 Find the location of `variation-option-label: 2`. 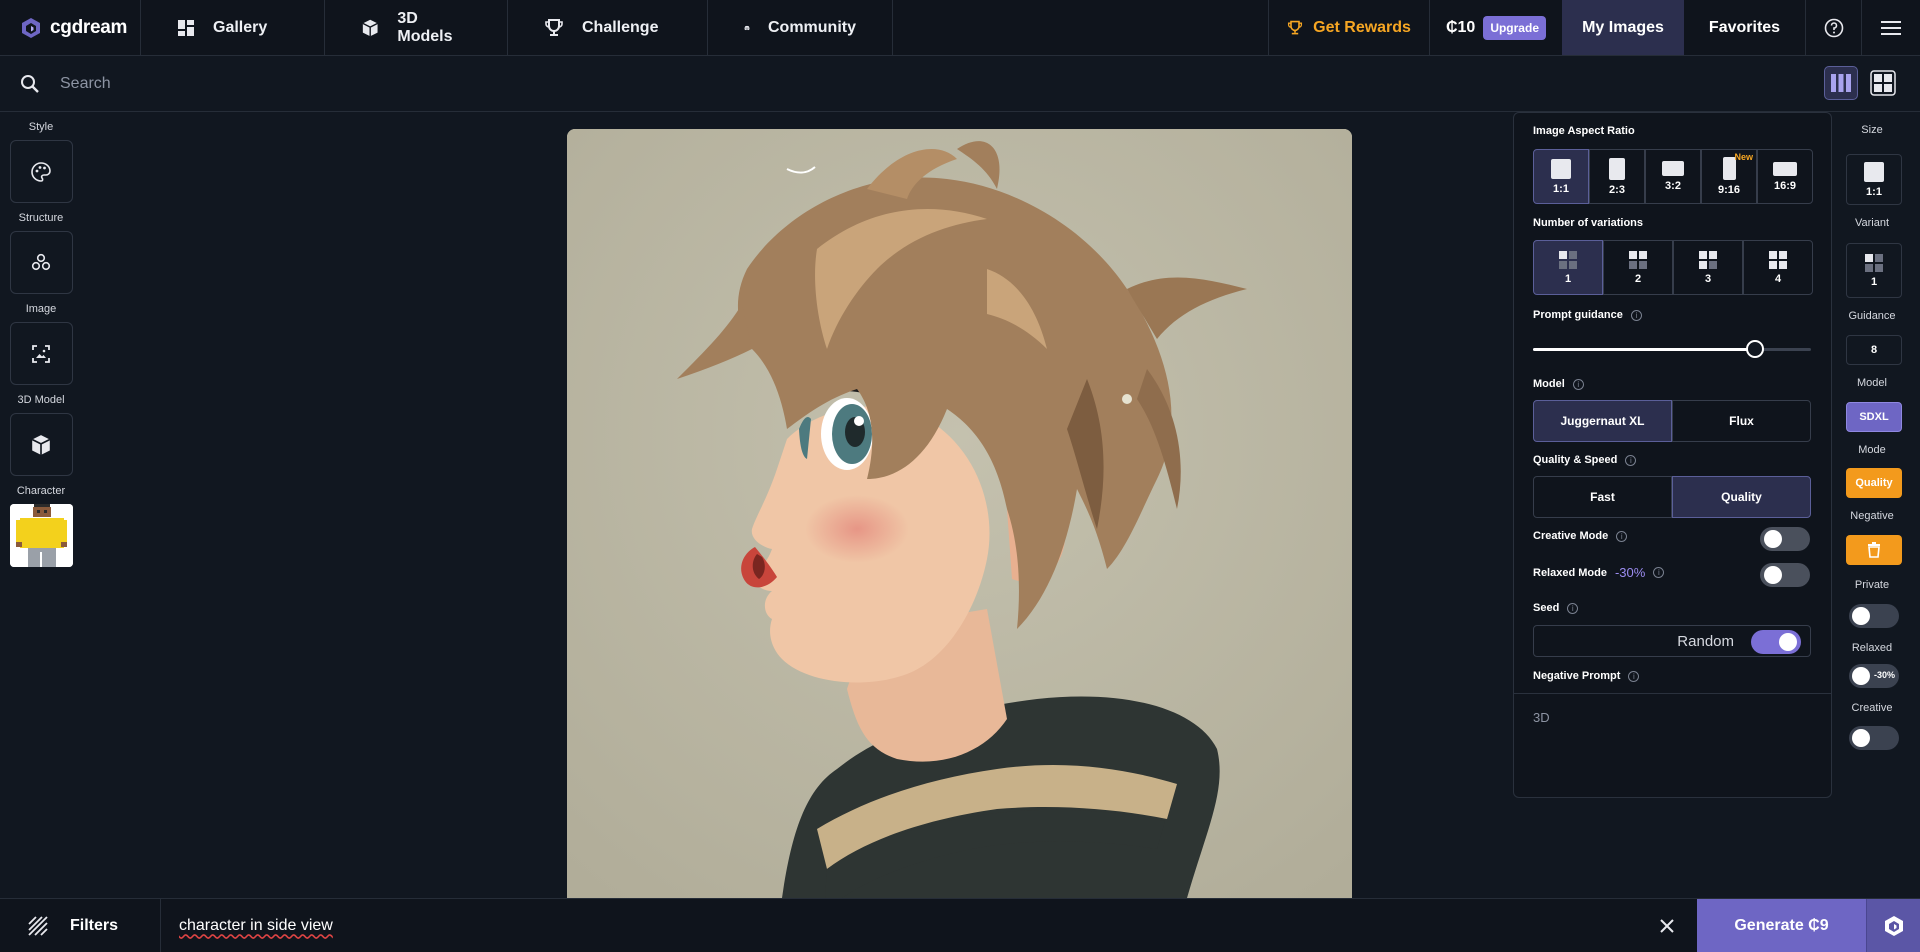

variation-option-label: 2 is located at coordinates (1638, 278).